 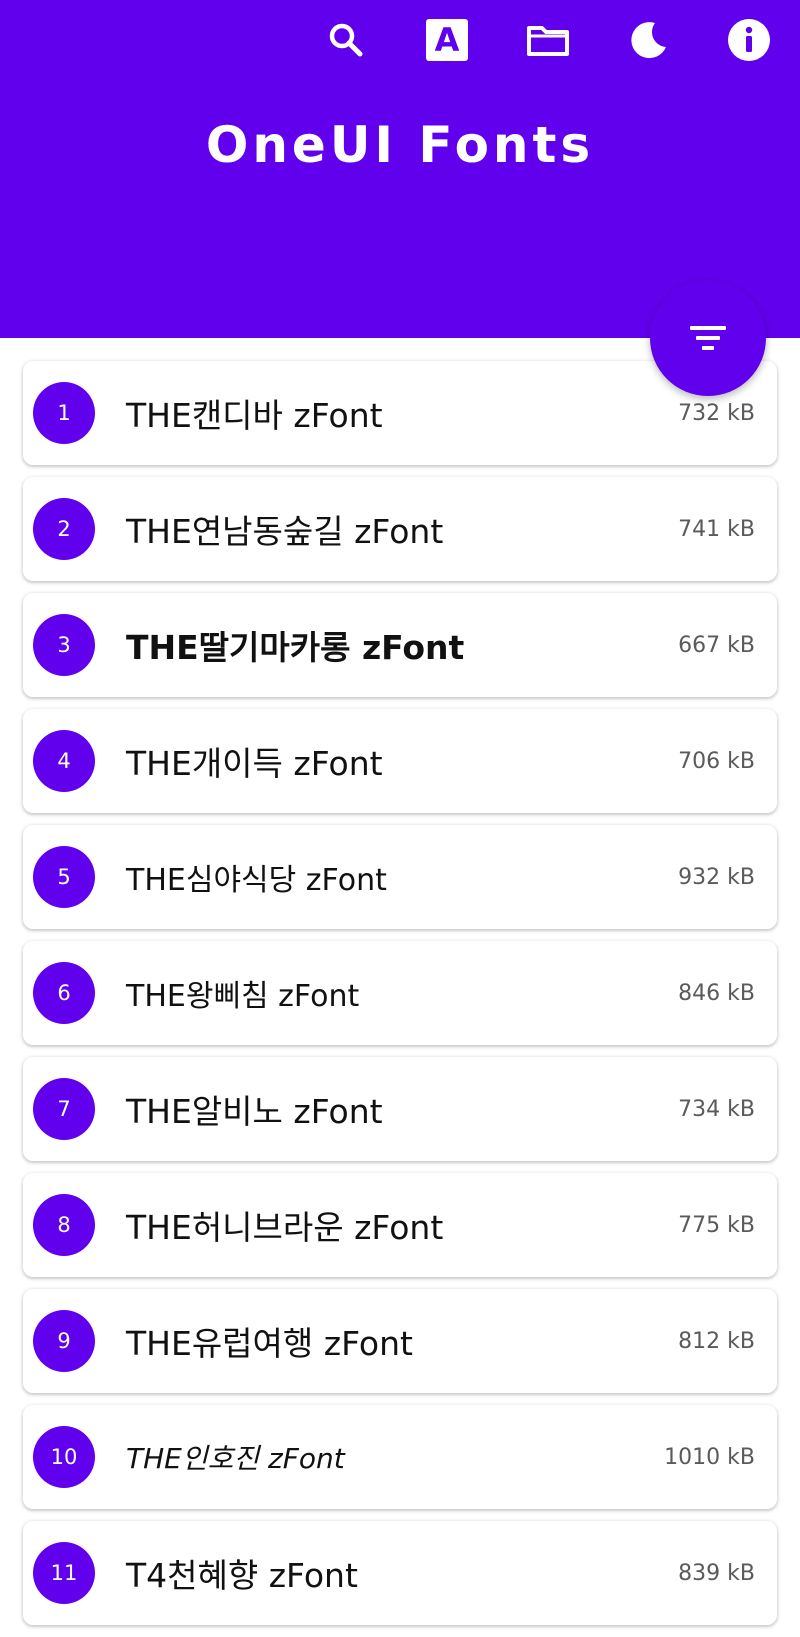 I want to click on font-size: 932 kB, so click(x=716, y=877).